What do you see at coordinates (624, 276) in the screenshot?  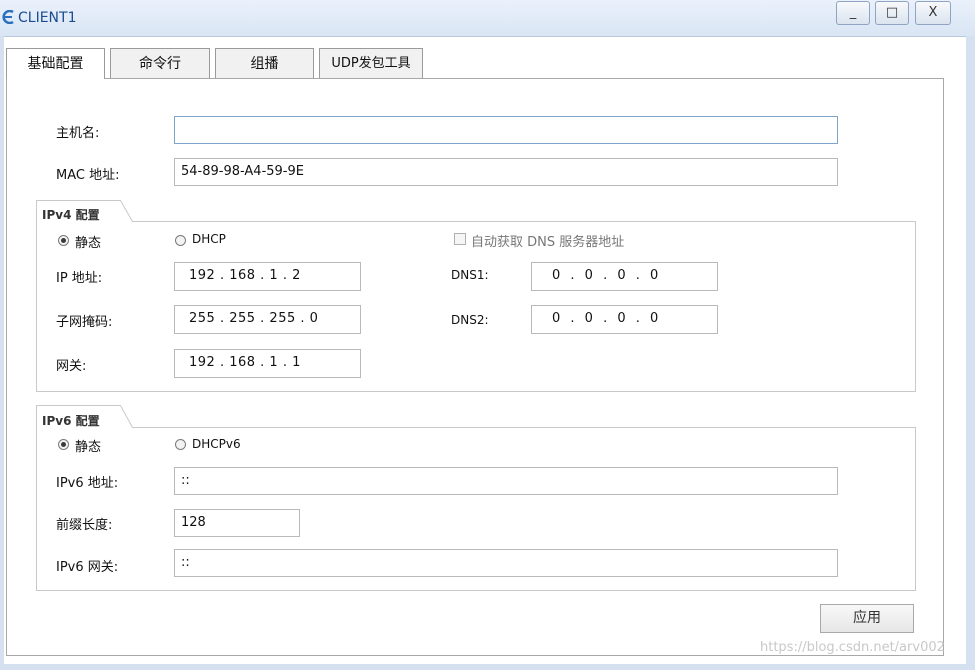 I see `dns1-field: 0 . 0 . 0 . 0` at bounding box center [624, 276].